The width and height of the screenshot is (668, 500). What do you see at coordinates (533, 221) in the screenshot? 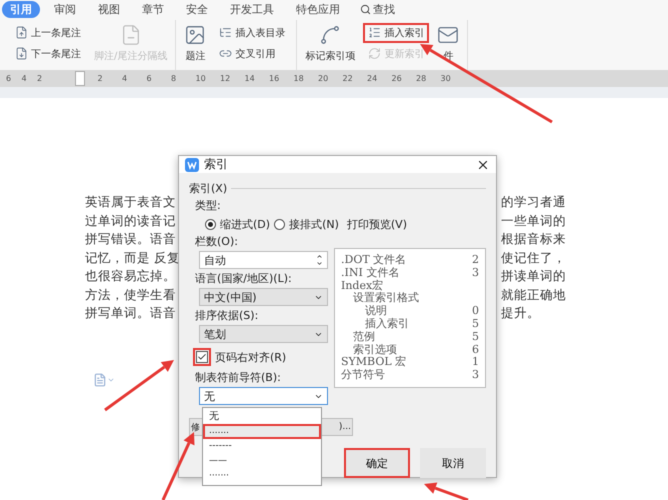
I see `paragraph-line: 一些单词的` at bounding box center [533, 221].